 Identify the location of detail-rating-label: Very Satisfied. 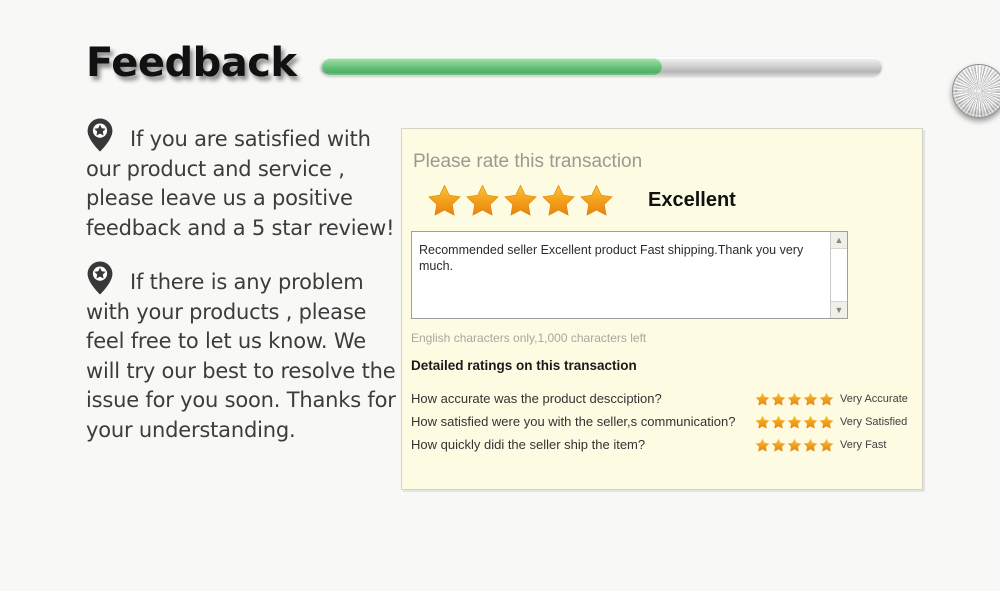
(874, 421).